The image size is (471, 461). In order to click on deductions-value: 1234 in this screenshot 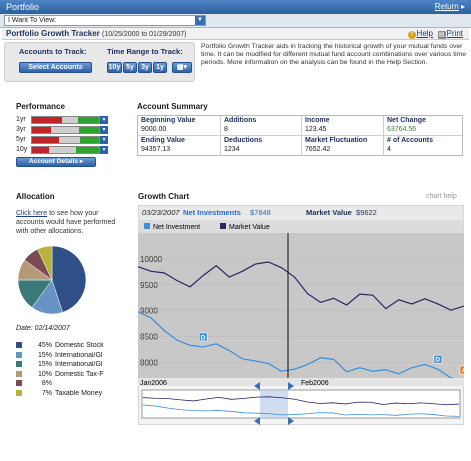, I will do `click(232, 149)`.